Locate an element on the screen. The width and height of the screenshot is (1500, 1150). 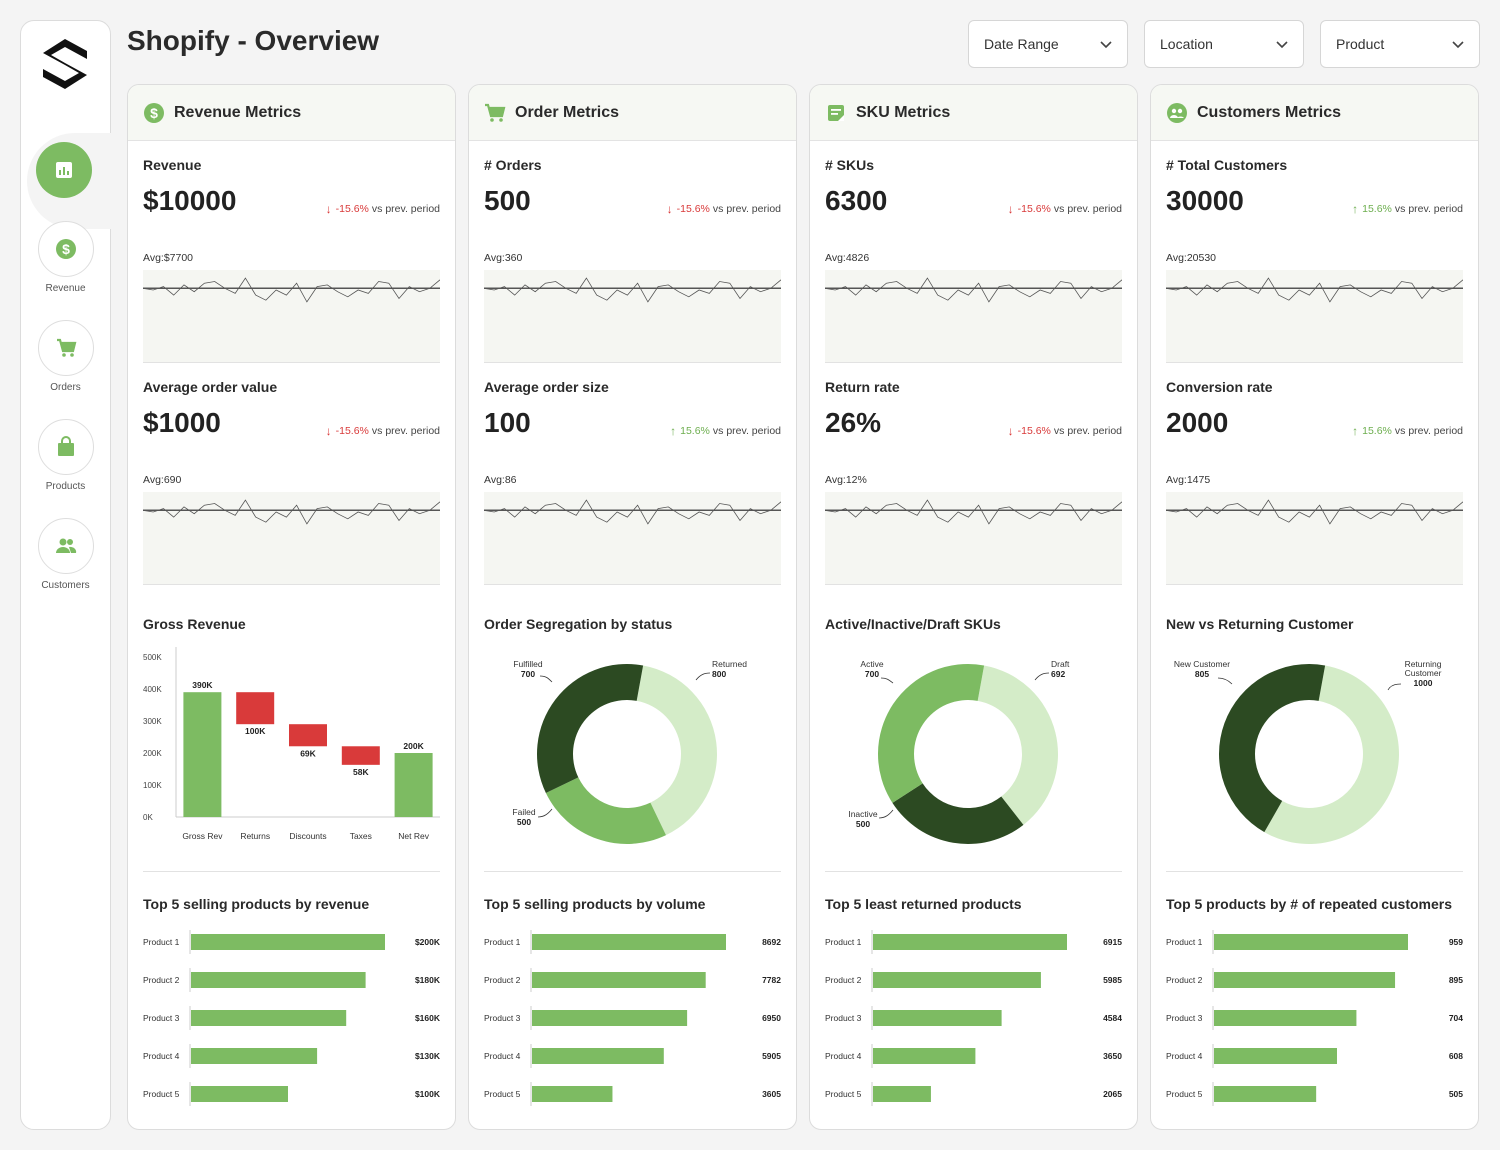
donut-slice-value: 805 is located at coordinates (1202, 674).